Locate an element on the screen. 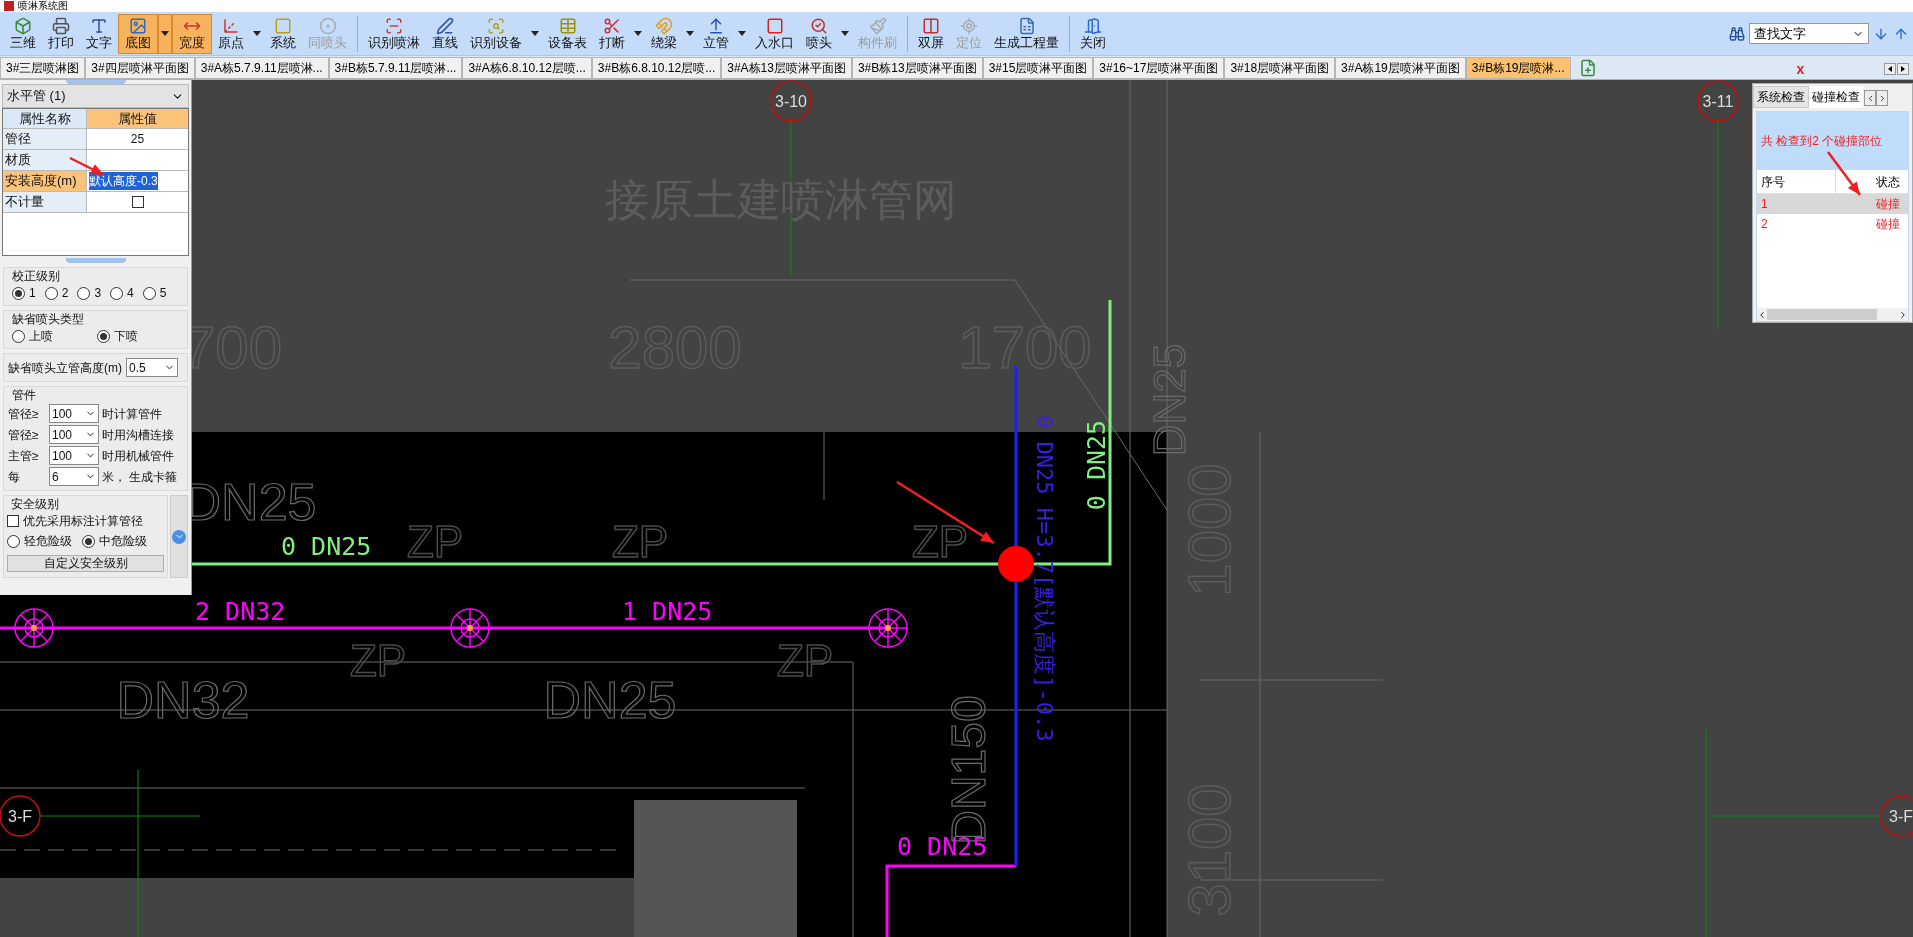 This screenshot has height=937, width=1913. panel-tab: 碰撞检查 is located at coordinates (1836, 97).